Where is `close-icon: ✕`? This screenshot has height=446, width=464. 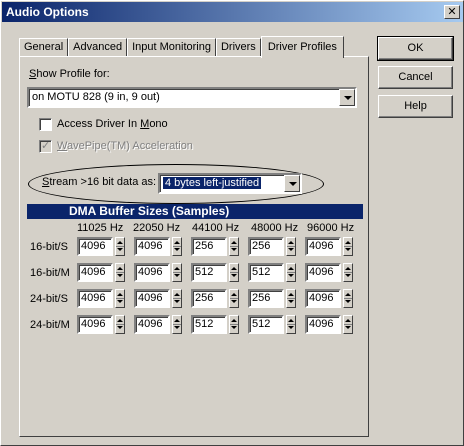
close-icon: ✕ is located at coordinates (452, 11).